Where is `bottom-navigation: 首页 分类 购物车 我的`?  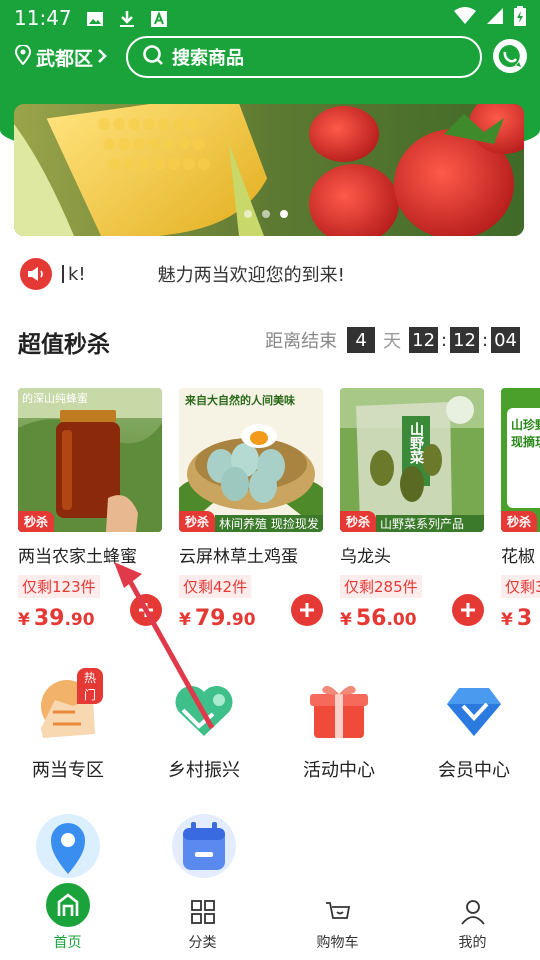
bottom-navigation: 首页 分类 购物车 我的 is located at coordinates (270, 920).